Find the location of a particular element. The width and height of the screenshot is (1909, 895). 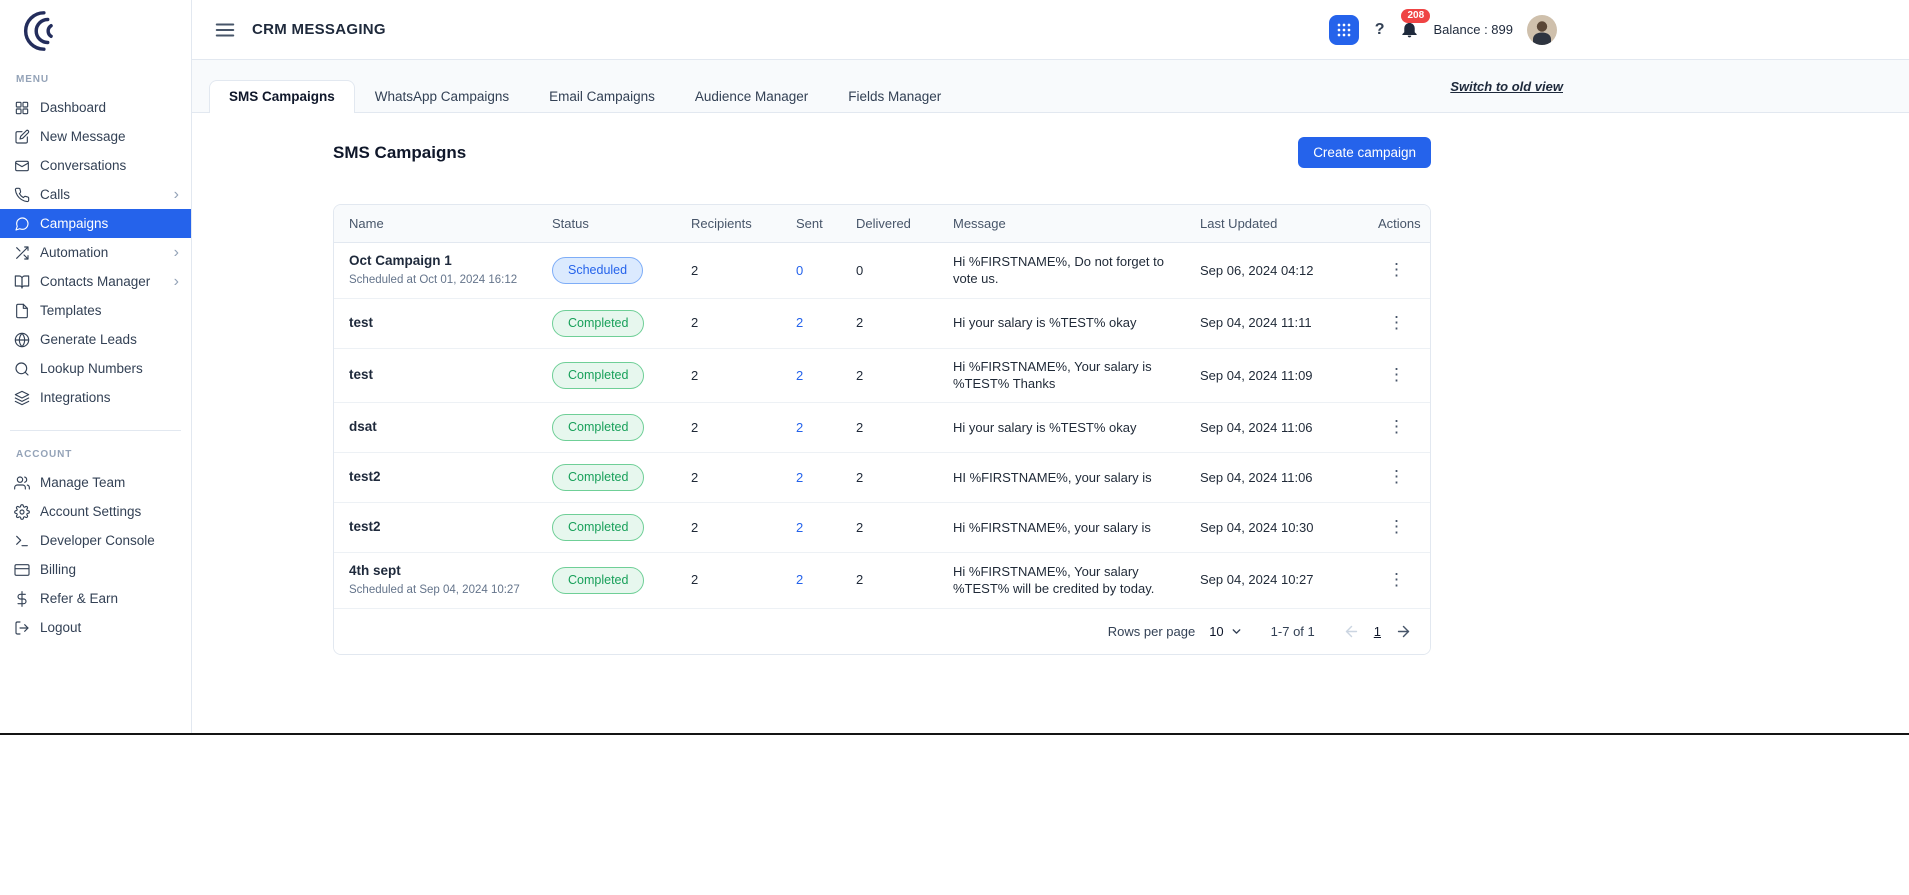

campaigns-icon is located at coordinates (22, 224).